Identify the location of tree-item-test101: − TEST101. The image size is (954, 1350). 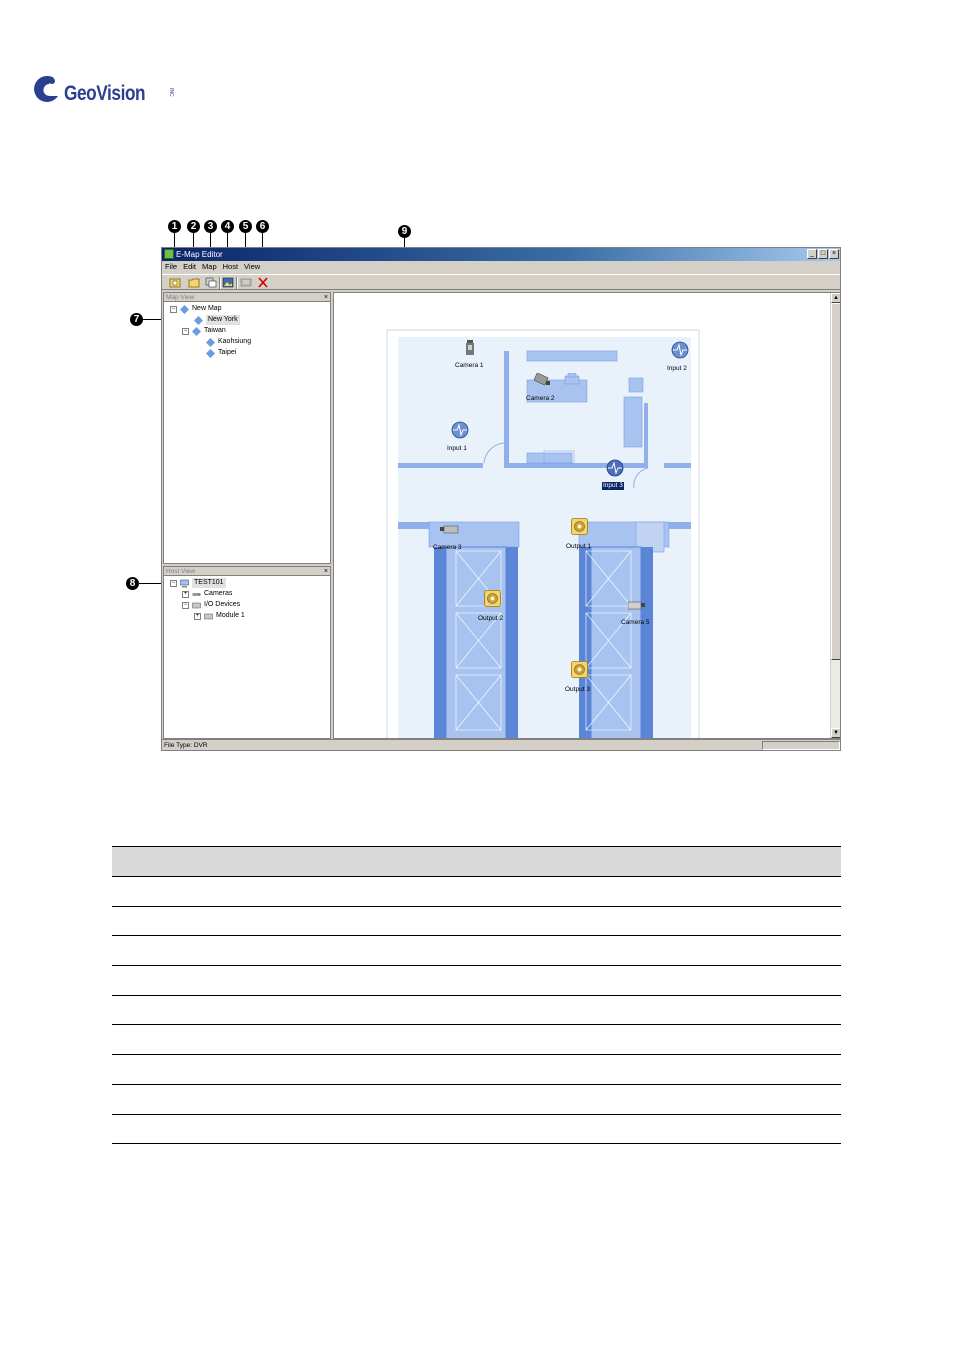
(198, 583).